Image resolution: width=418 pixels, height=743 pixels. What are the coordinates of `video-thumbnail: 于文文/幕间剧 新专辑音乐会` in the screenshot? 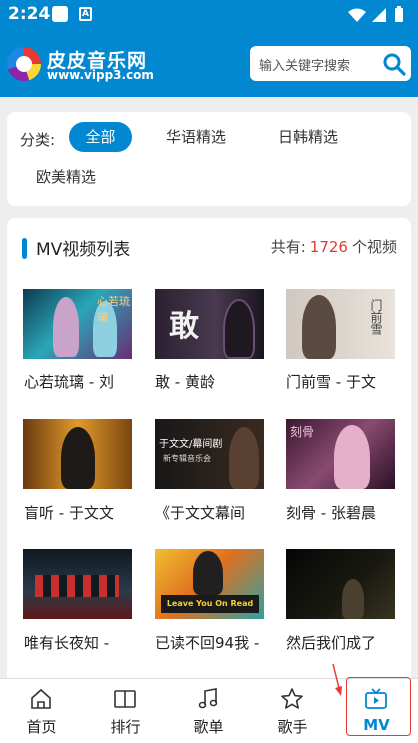 It's located at (209, 454).